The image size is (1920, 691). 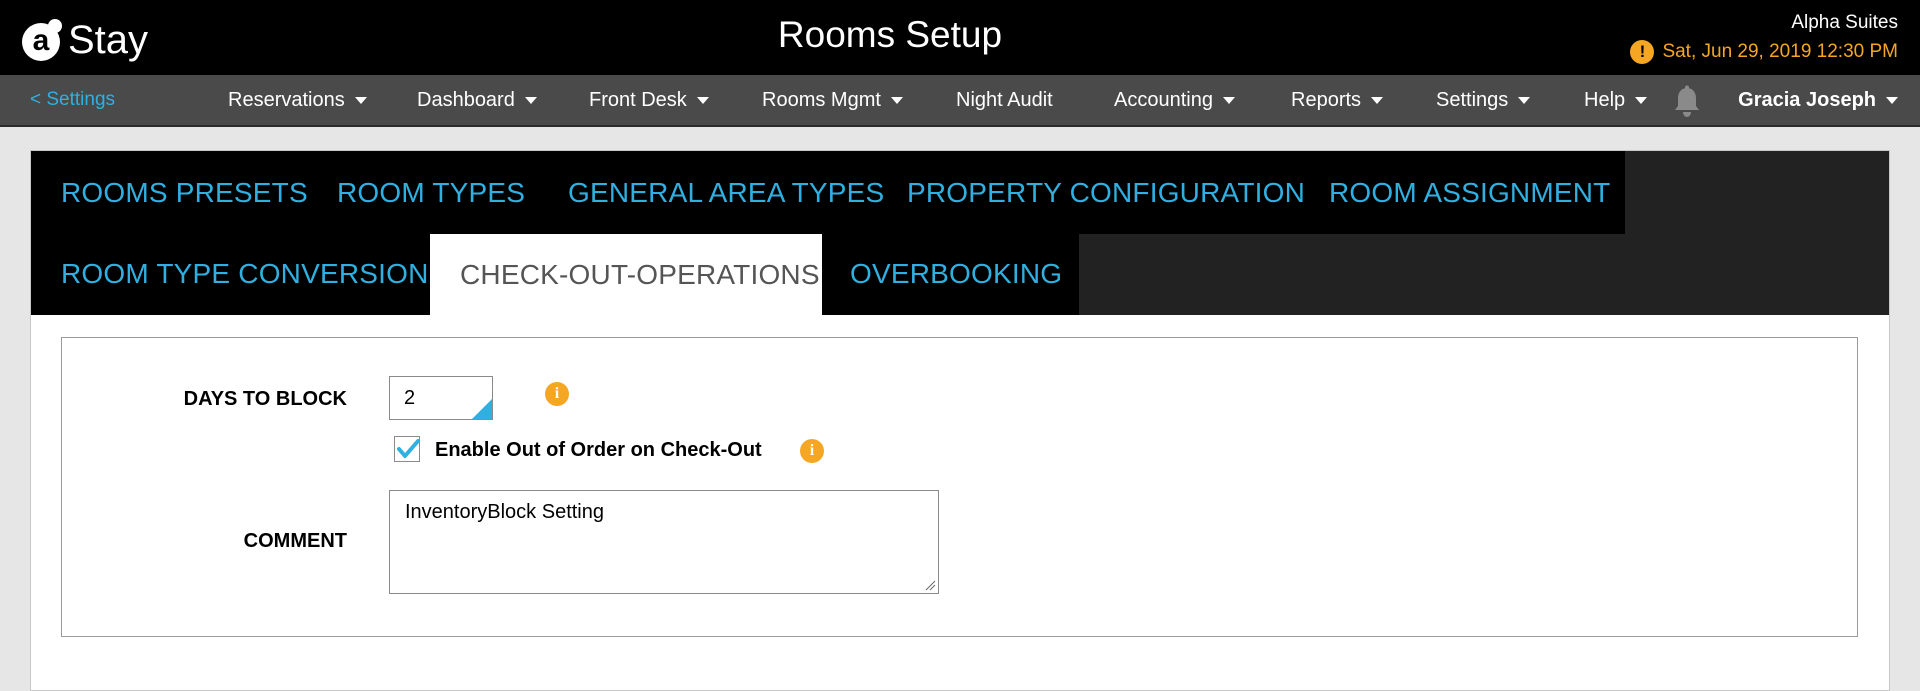 I want to click on enable-ooo-label: Enable Out of Order on Check-Out, so click(x=598, y=450).